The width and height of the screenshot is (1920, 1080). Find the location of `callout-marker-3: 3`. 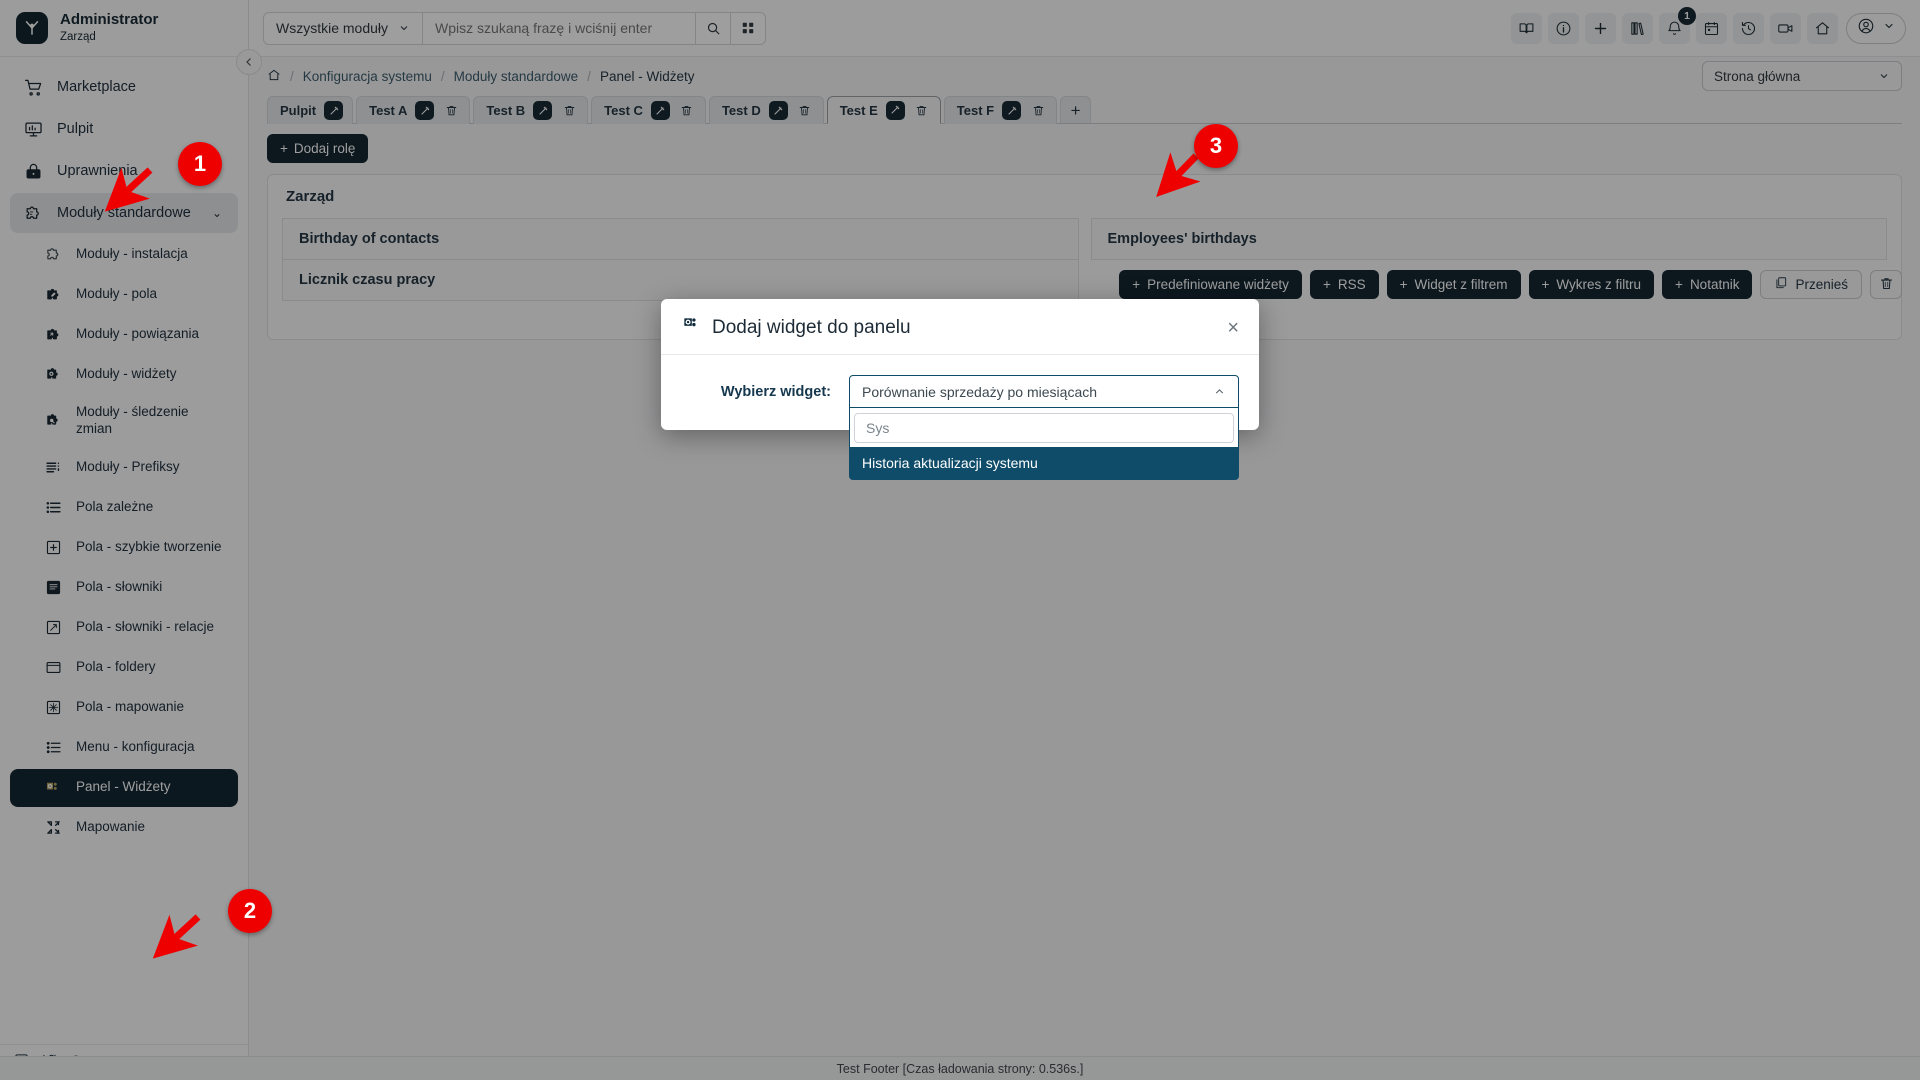

callout-marker-3: 3 is located at coordinates (1216, 146).